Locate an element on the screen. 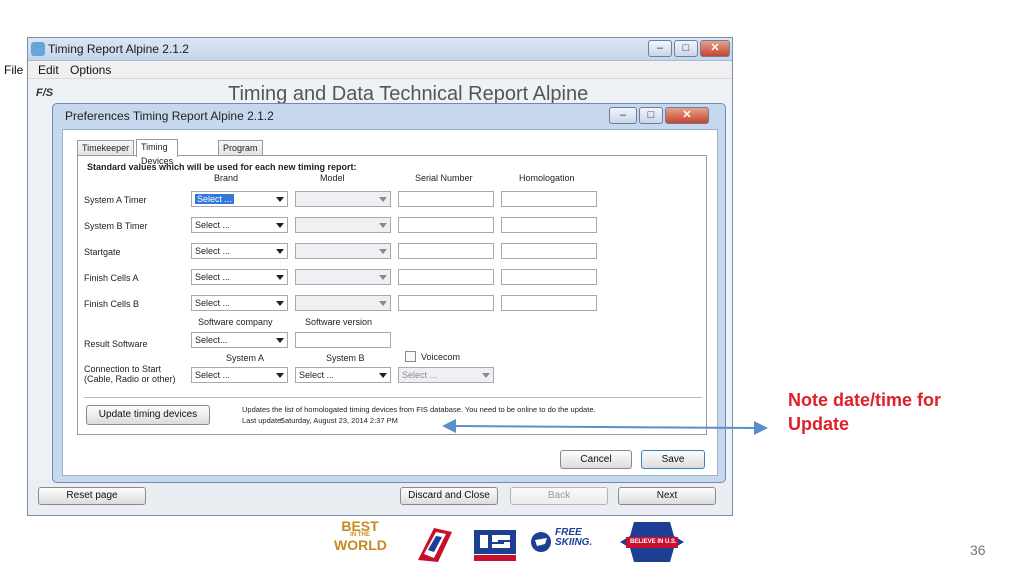  menu-file: File is located at coordinates (13, 70).